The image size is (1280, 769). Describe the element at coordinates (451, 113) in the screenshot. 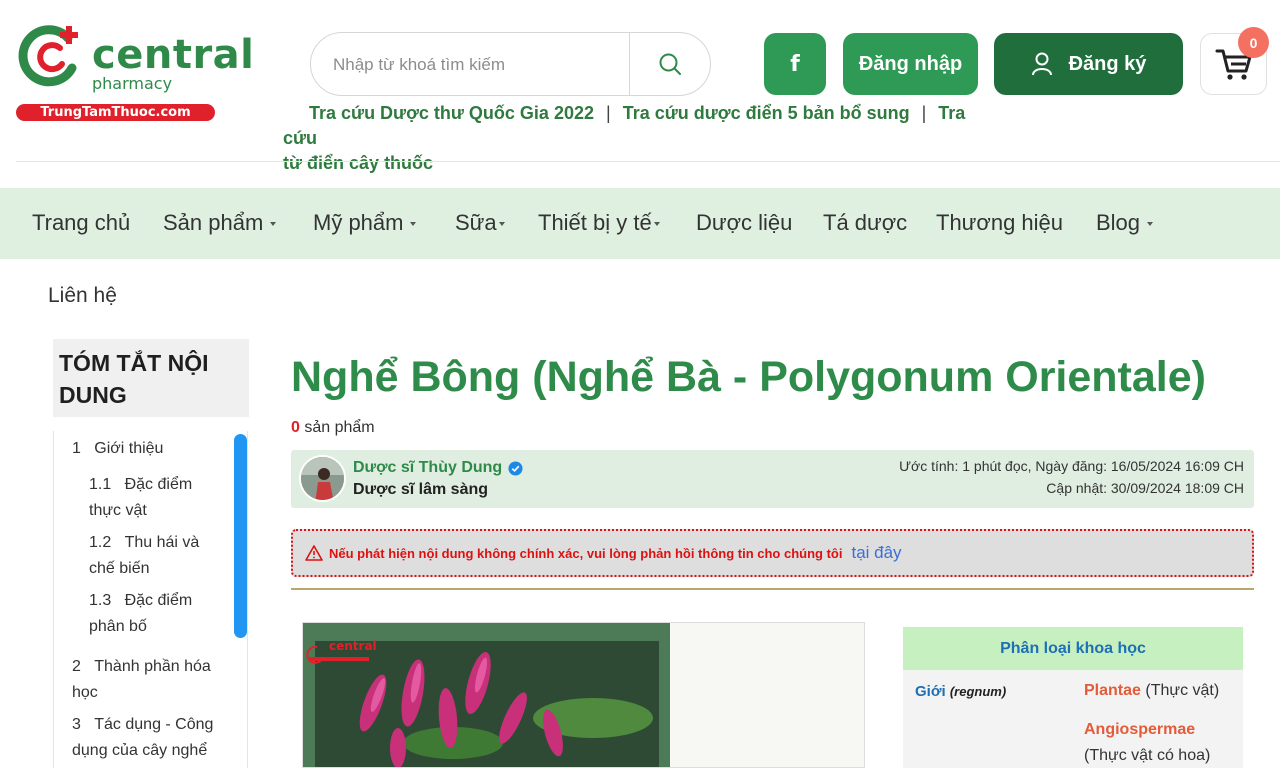

I see `link-duoc-thu: Tra cứu Dược thư Quốc Gia 2022` at that location.